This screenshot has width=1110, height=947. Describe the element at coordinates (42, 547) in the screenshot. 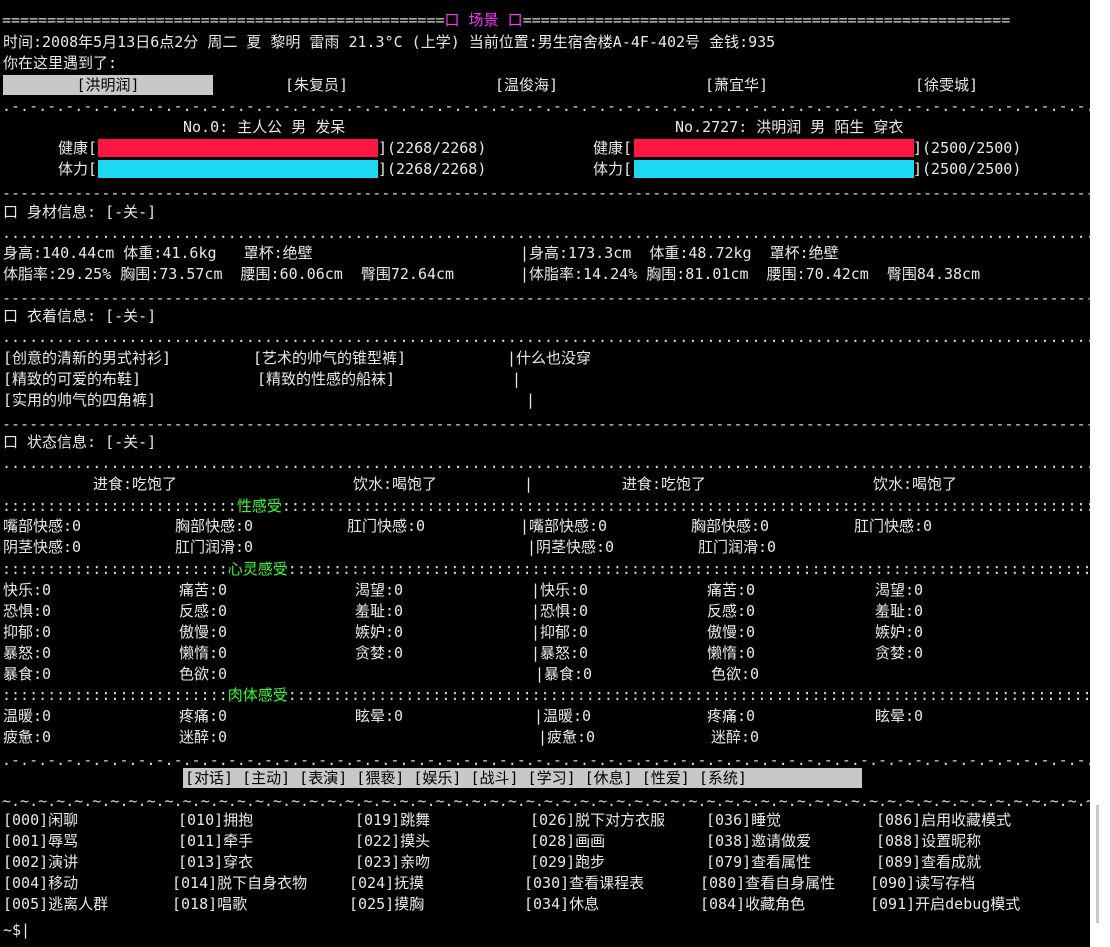

I see `stat: 阴茎快感:0` at that location.